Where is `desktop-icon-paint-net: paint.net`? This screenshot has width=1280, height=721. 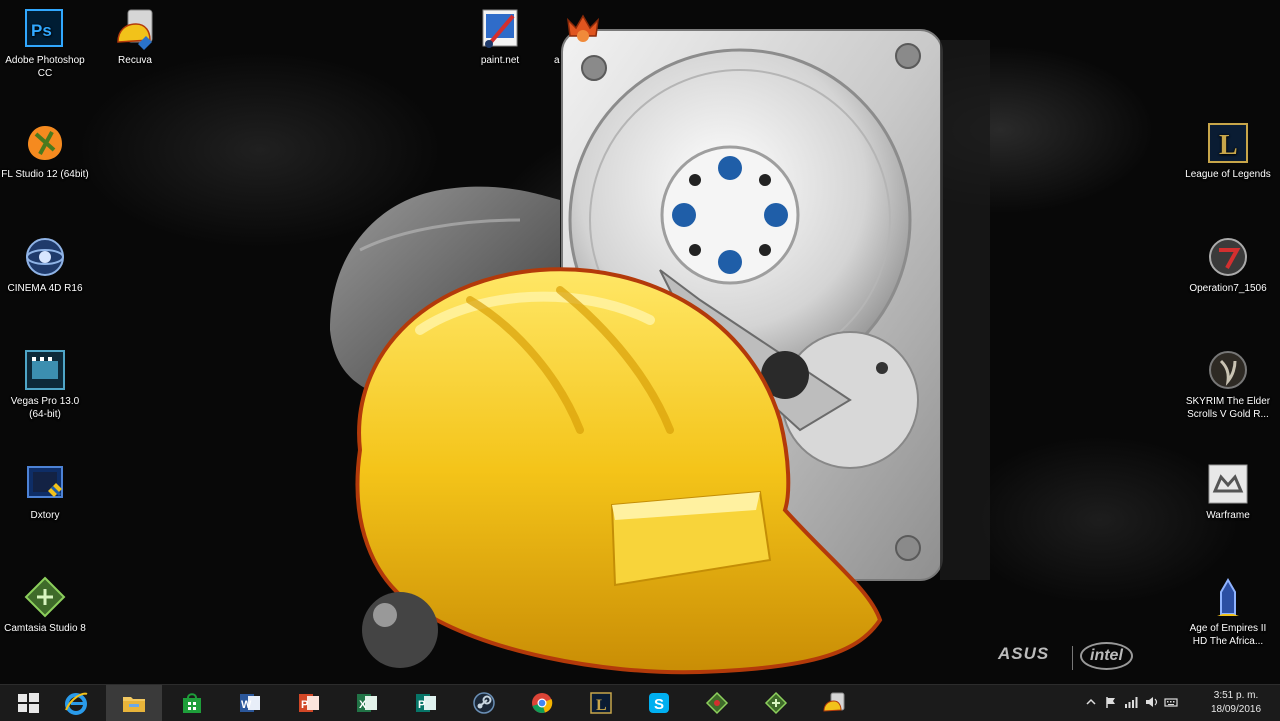 desktop-icon-paint-net: paint.net is located at coordinates (500, 36).